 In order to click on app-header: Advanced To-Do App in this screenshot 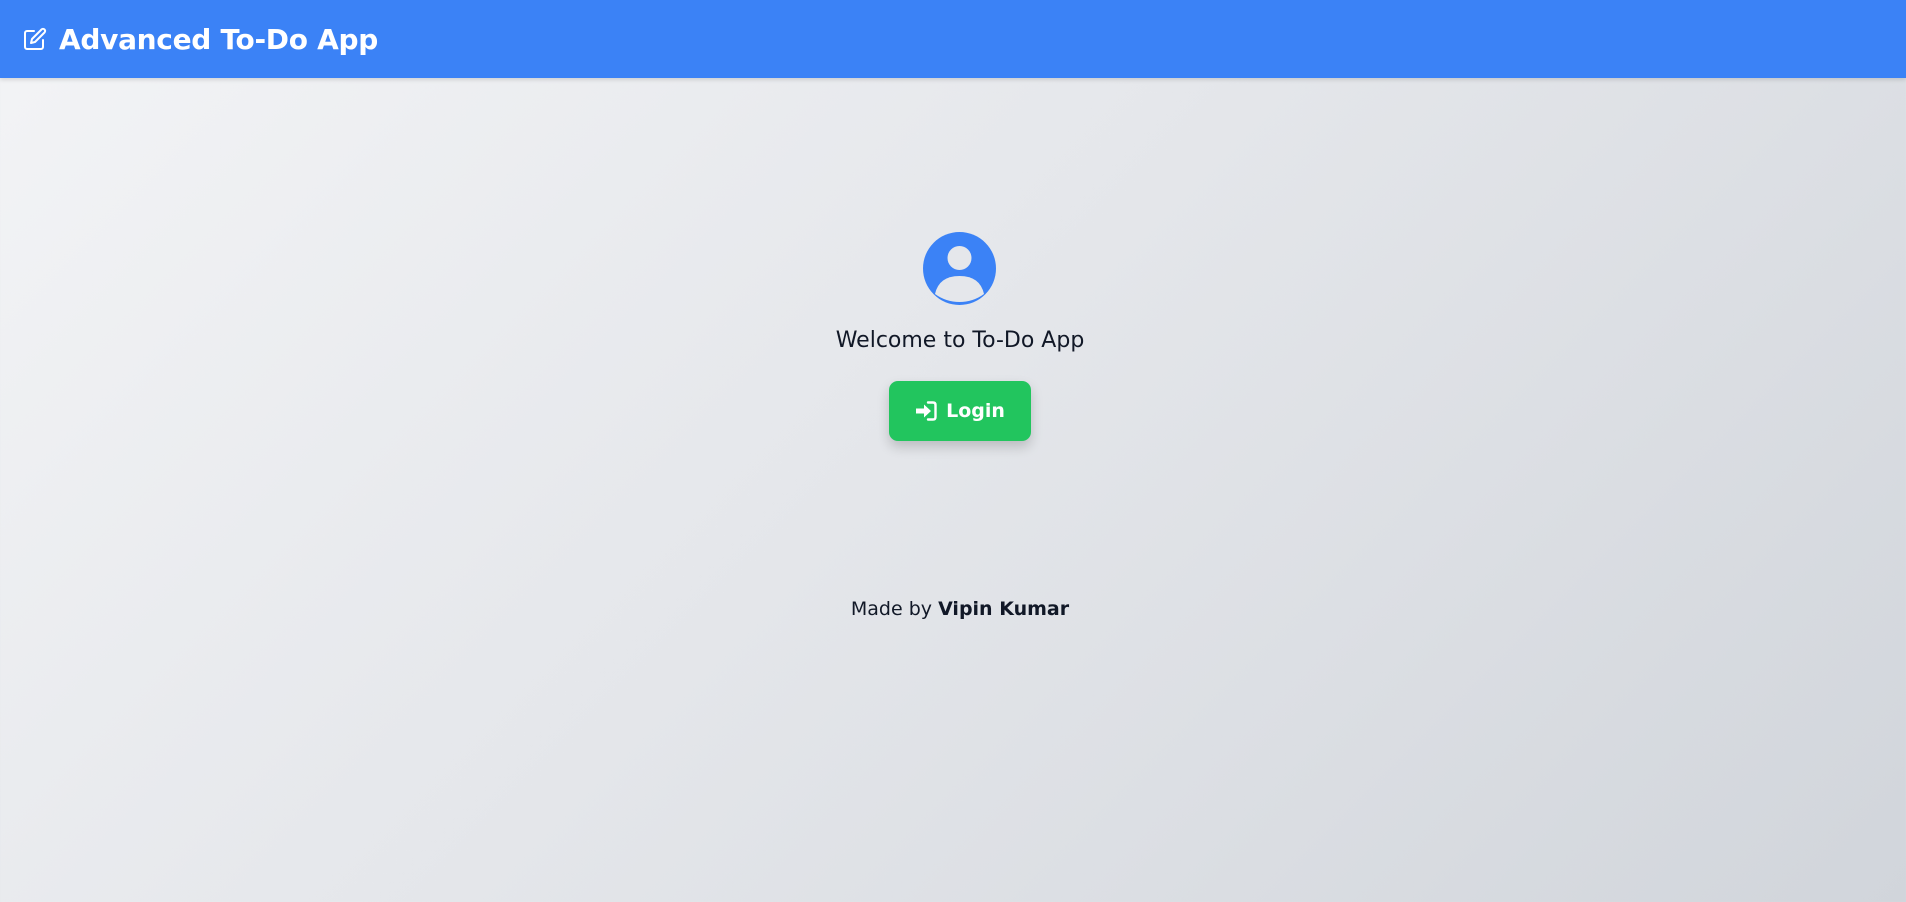, I will do `click(953, 39)`.